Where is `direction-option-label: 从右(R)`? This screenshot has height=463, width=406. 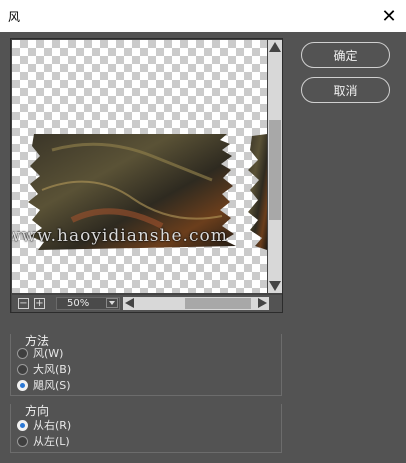
direction-option-label: 从右(R) is located at coordinates (52, 425).